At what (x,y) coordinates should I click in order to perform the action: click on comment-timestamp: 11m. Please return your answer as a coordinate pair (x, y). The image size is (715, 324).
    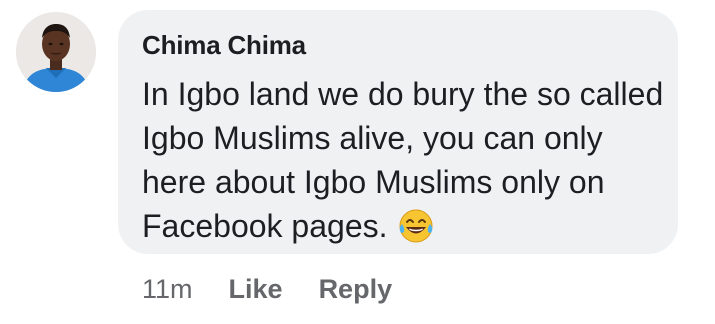
    Looking at the image, I should click on (167, 289).